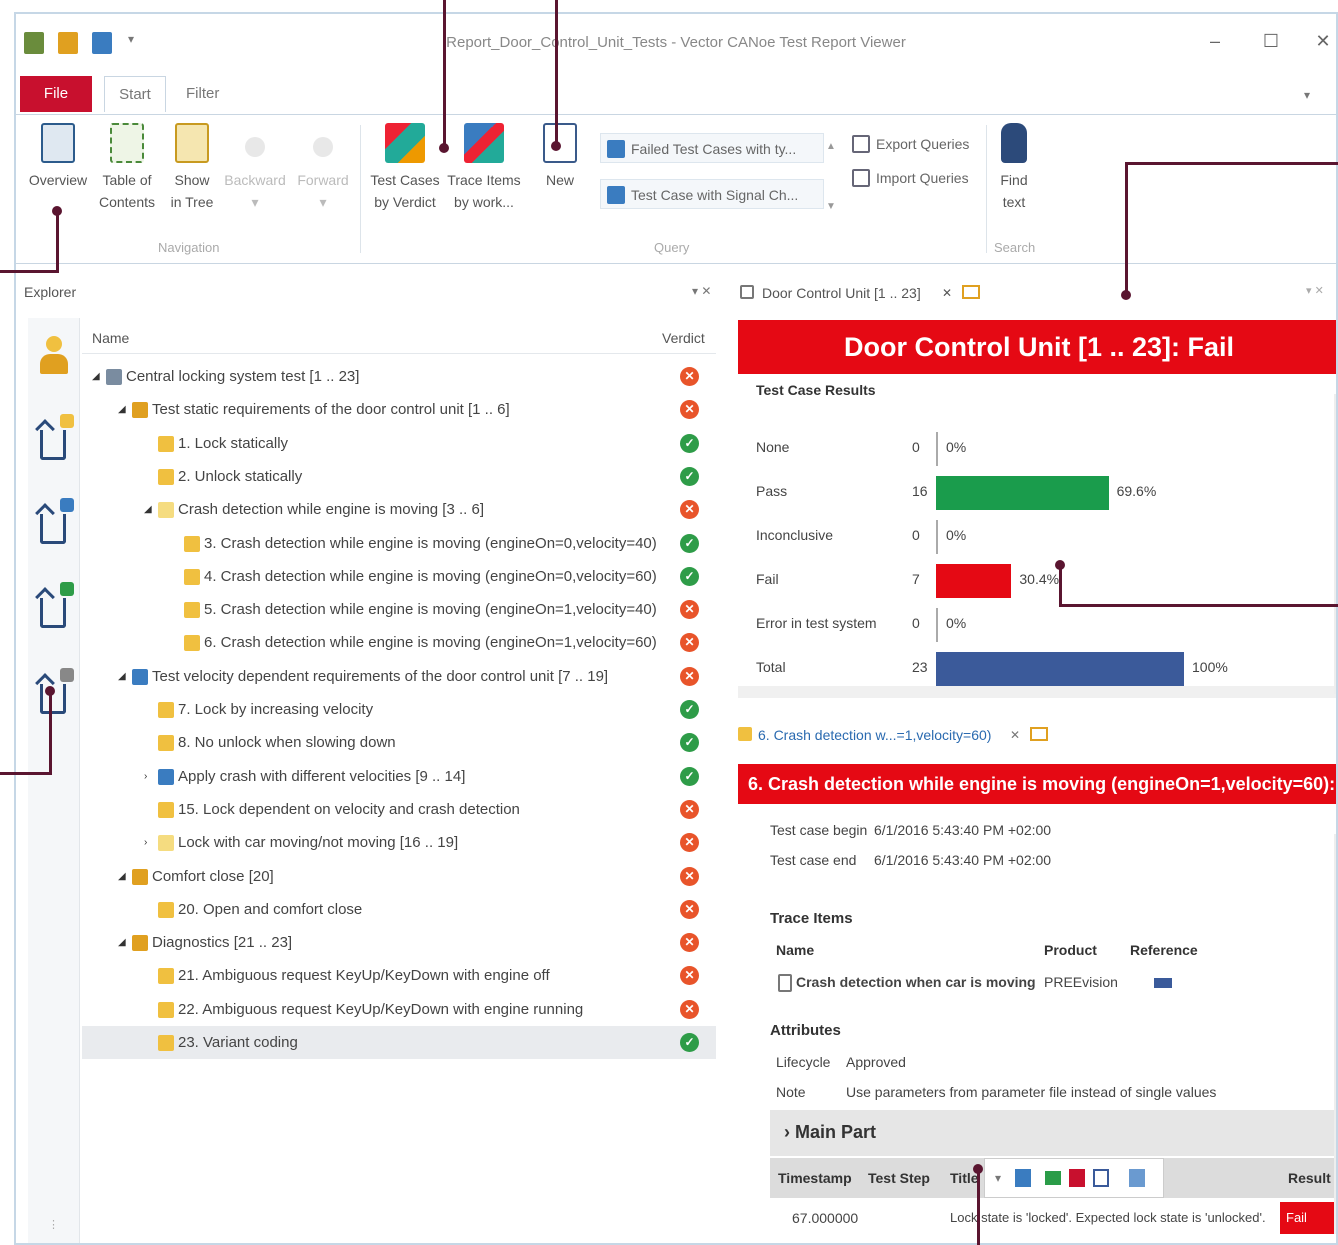 The width and height of the screenshot is (1338, 1245). Describe the element at coordinates (55, 440) in the screenshot. I see `view-test-structure-icon` at that location.